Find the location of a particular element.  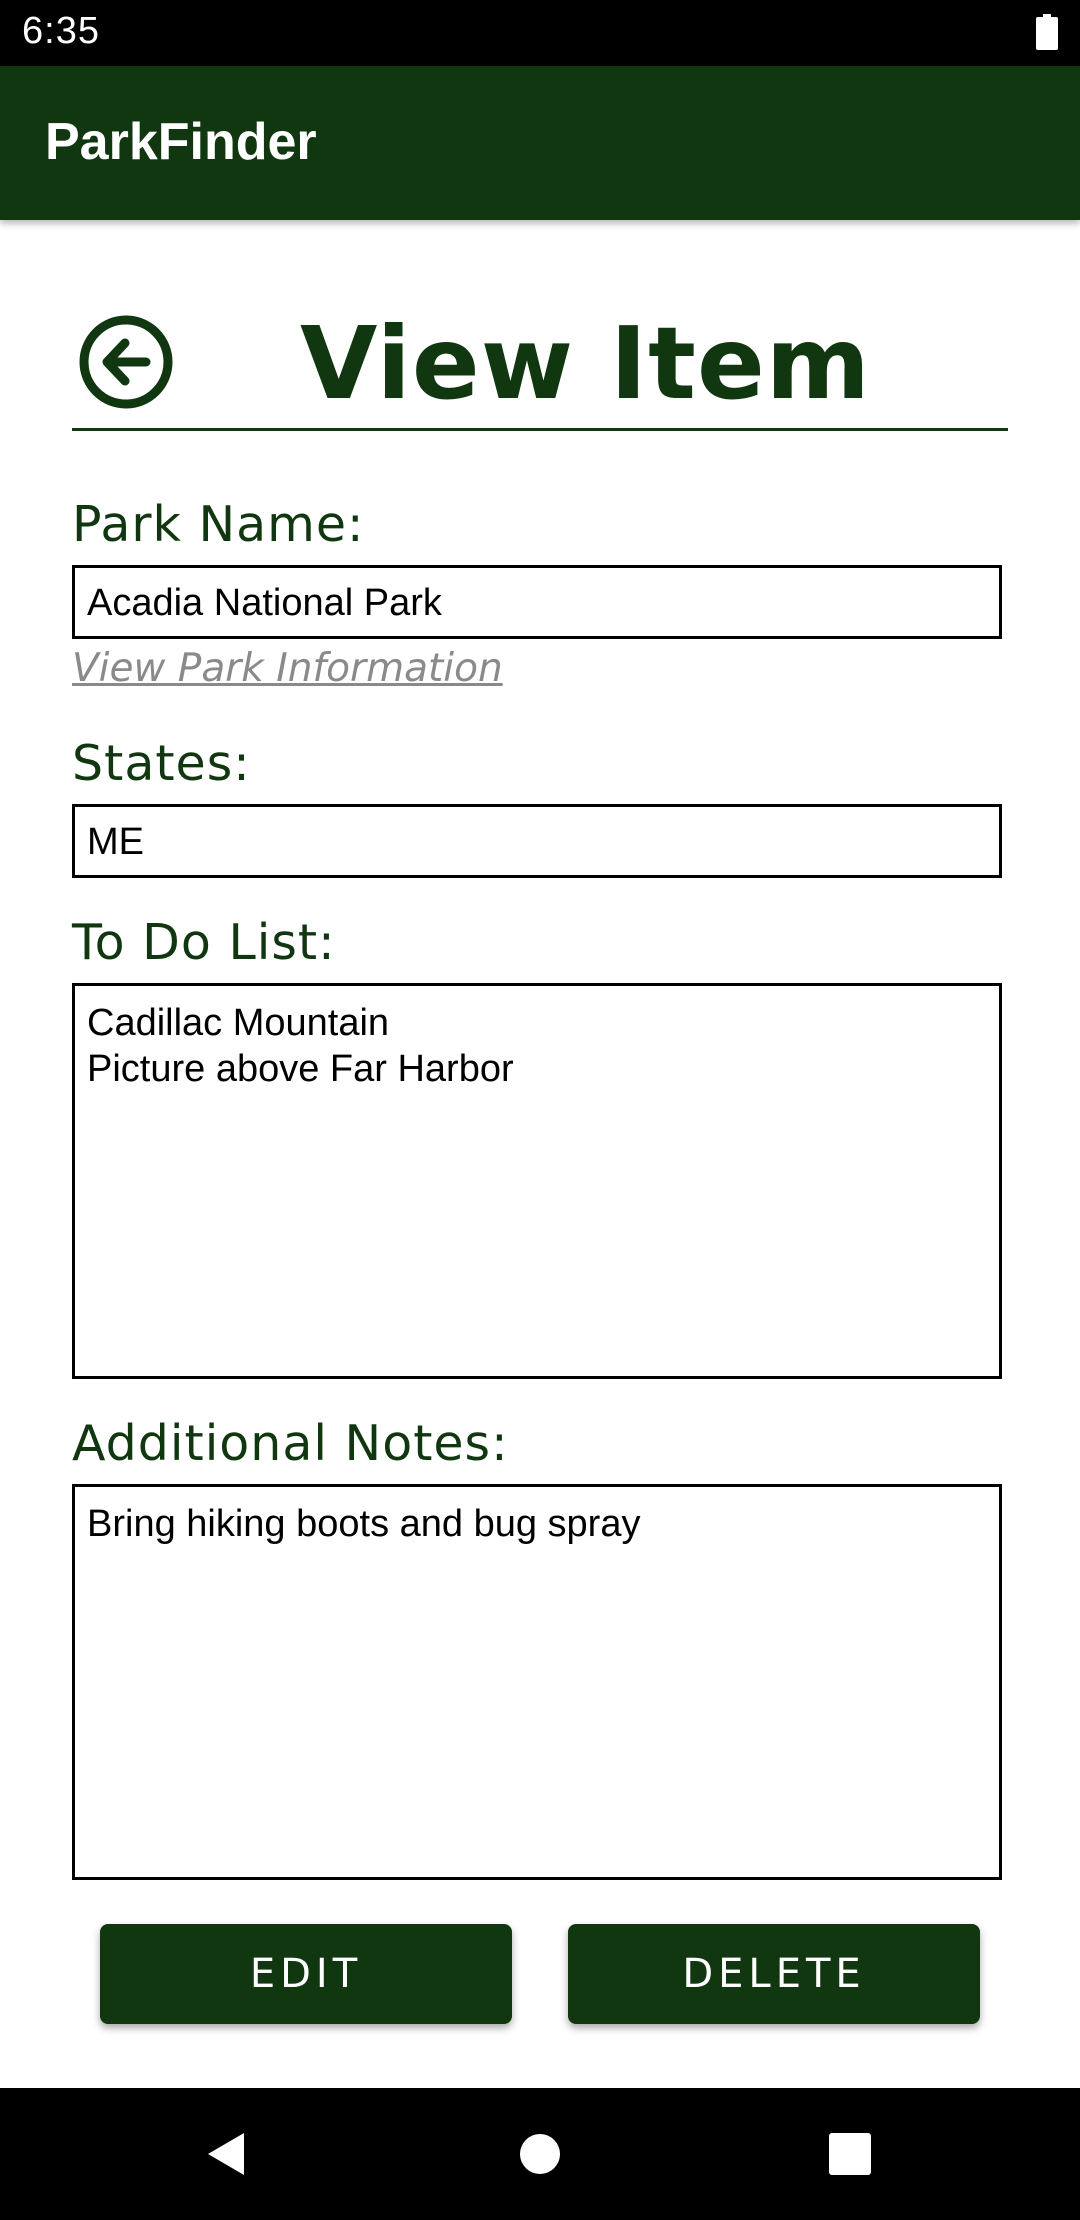

page-title: View Item is located at coordinates (585, 363).